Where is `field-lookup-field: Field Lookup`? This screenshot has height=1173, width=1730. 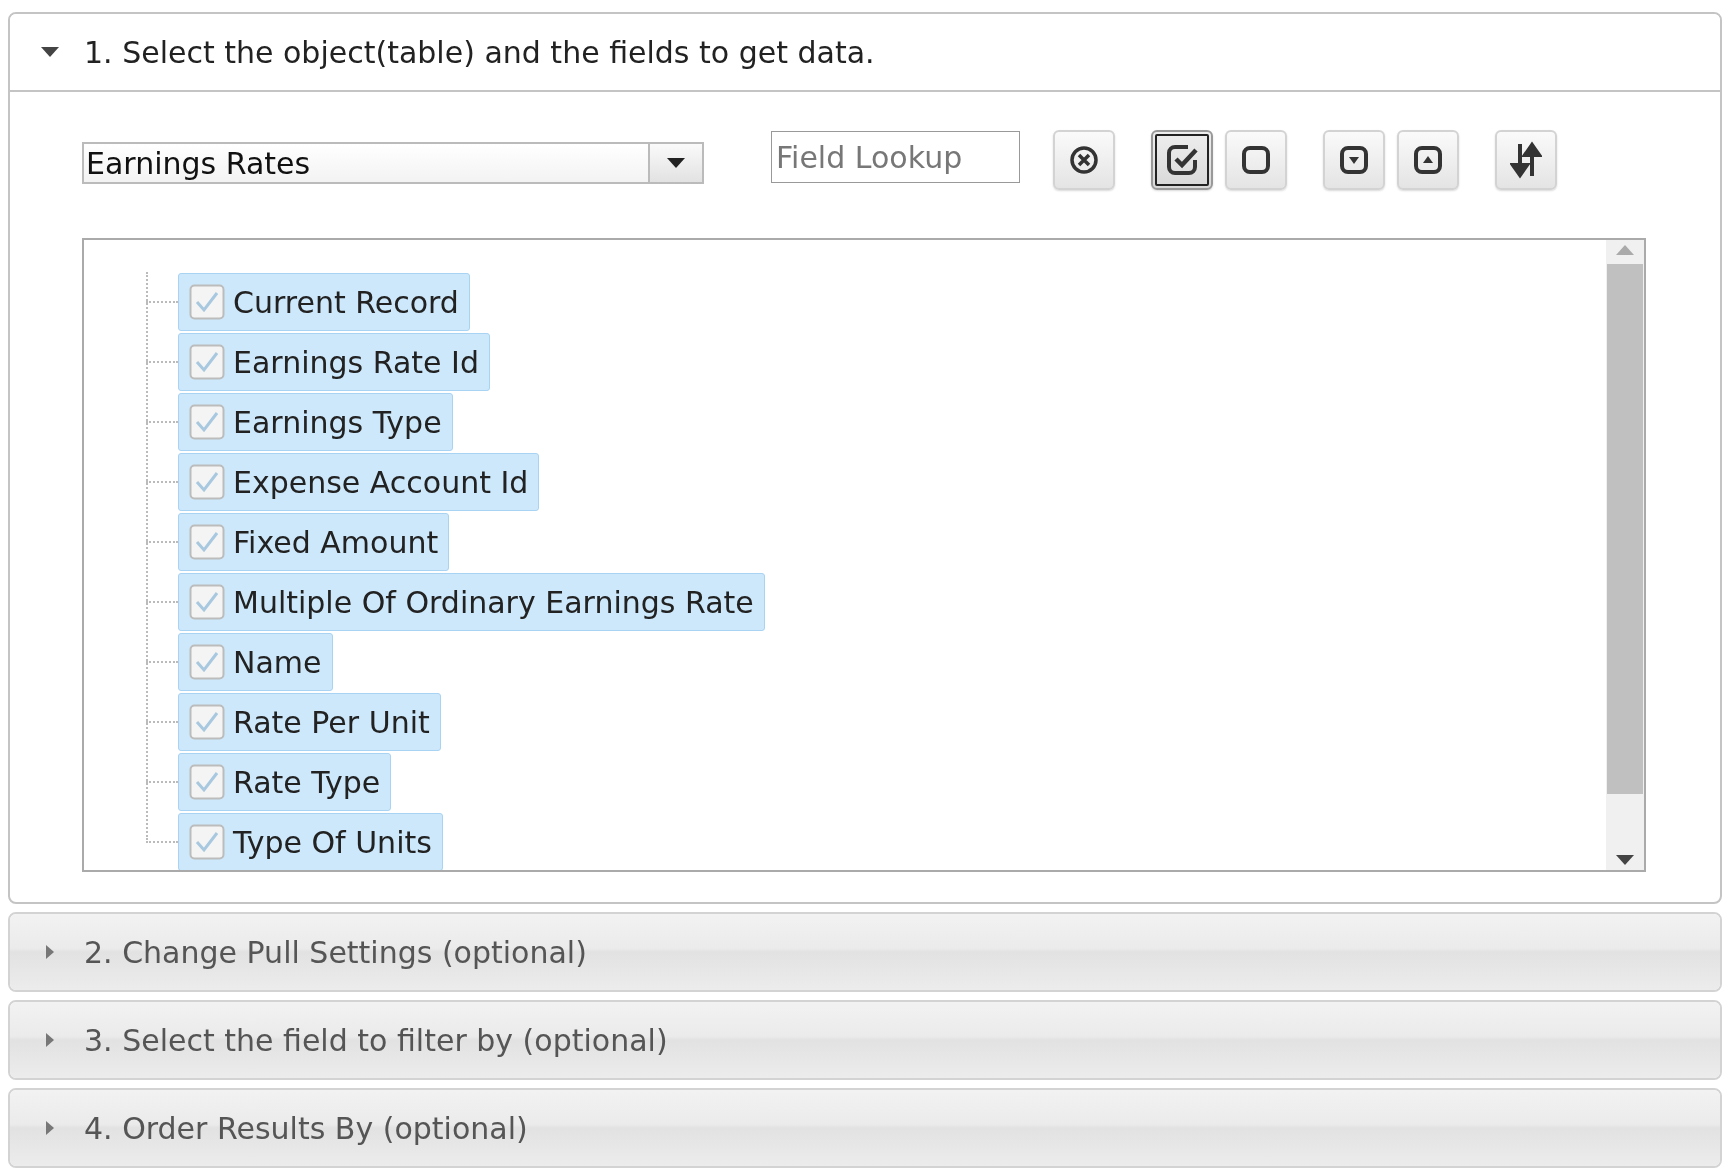 field-lookup-field: Field Lookup is located at coordinates (895, 157).